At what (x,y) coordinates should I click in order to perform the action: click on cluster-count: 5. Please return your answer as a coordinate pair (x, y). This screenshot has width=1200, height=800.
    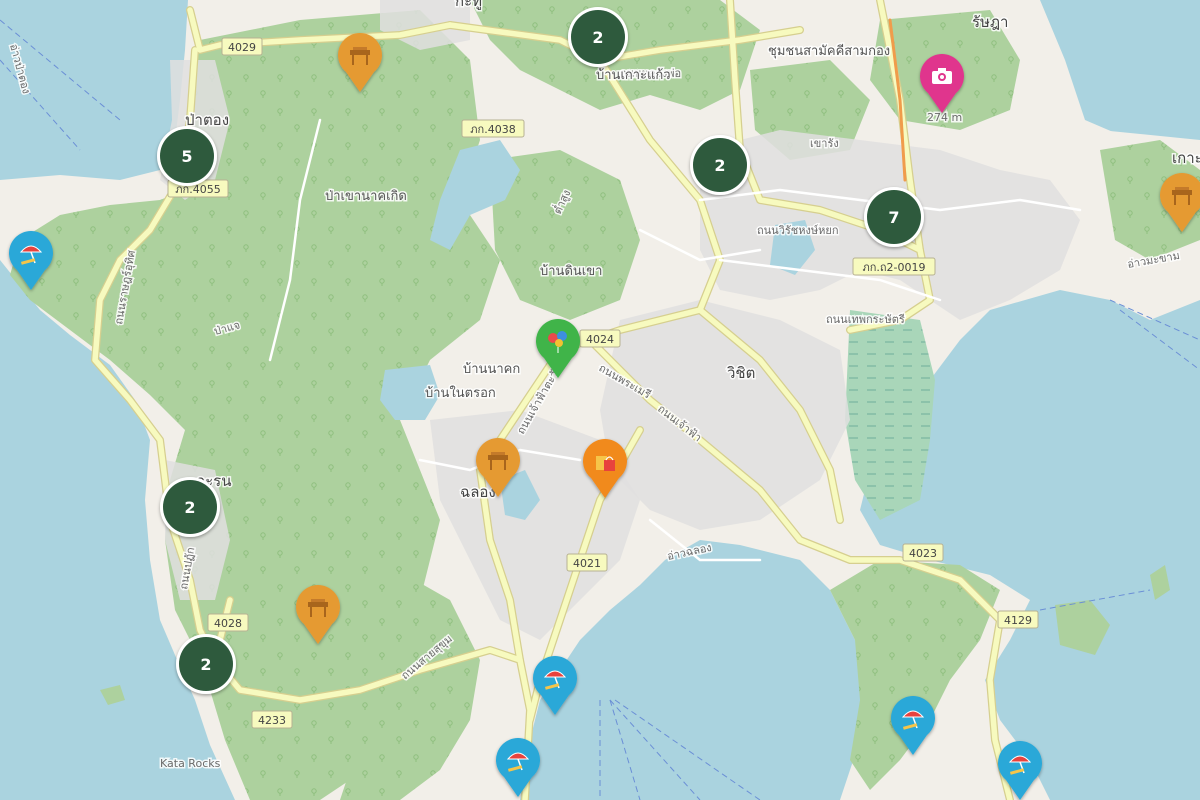
    Looking at the image, I should click on (186, 156).